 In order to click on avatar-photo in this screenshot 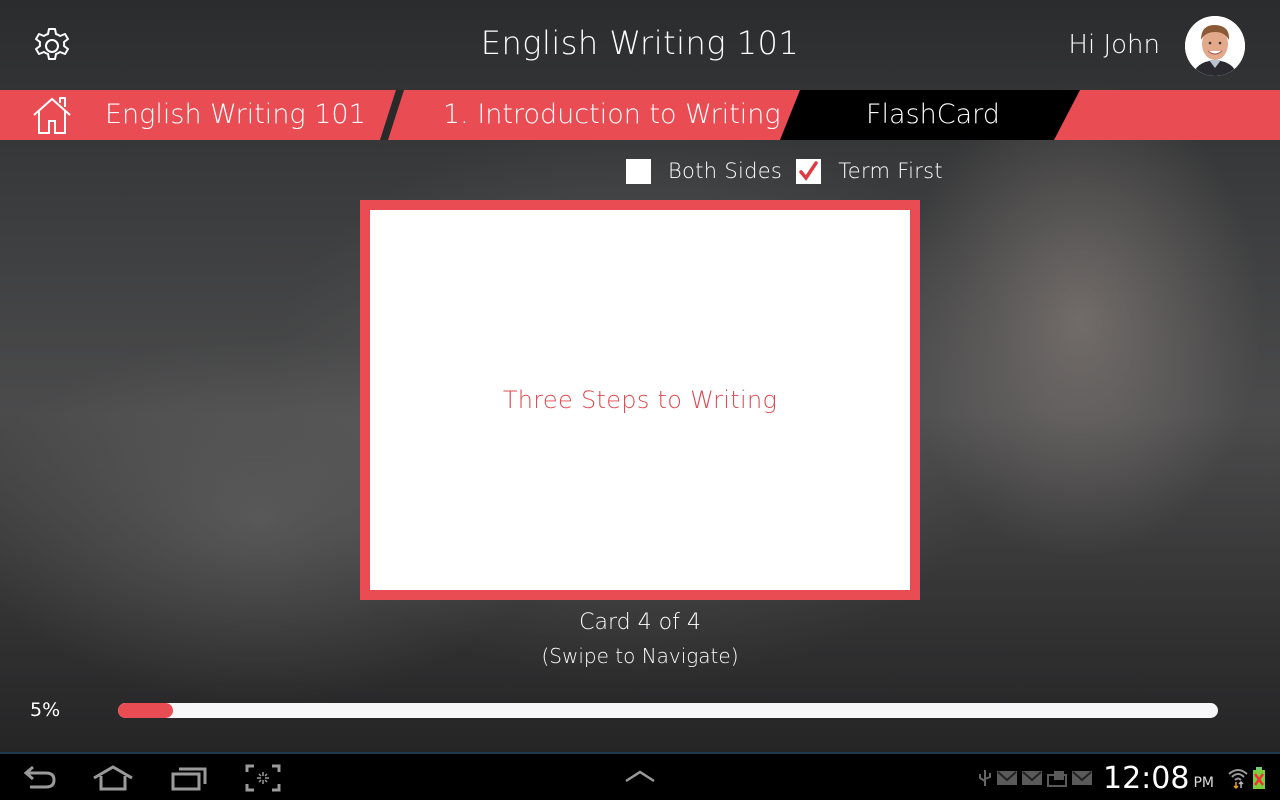, I will do `click(1215, 46)`.